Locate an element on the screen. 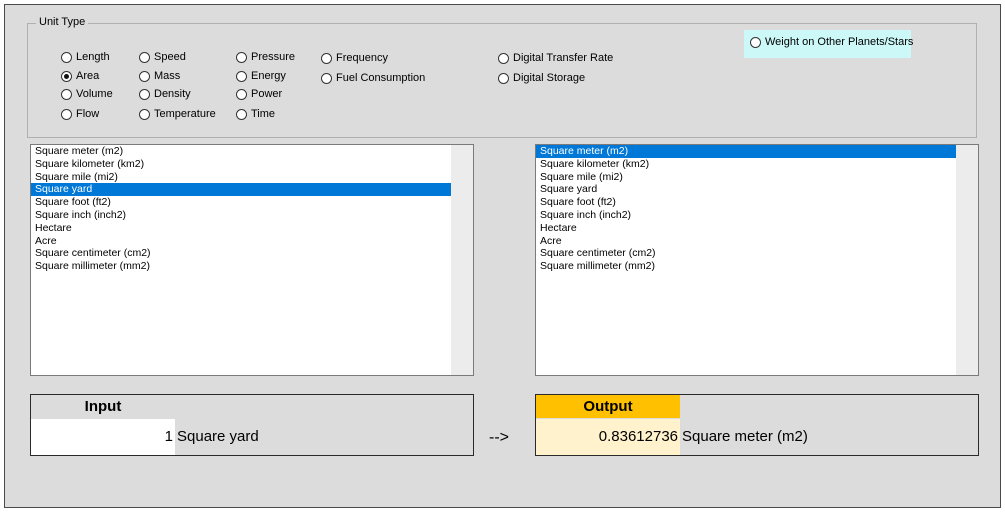 This screenshot has height=512, width=1005. radio-power: Power is located at coordinates (259, 94).